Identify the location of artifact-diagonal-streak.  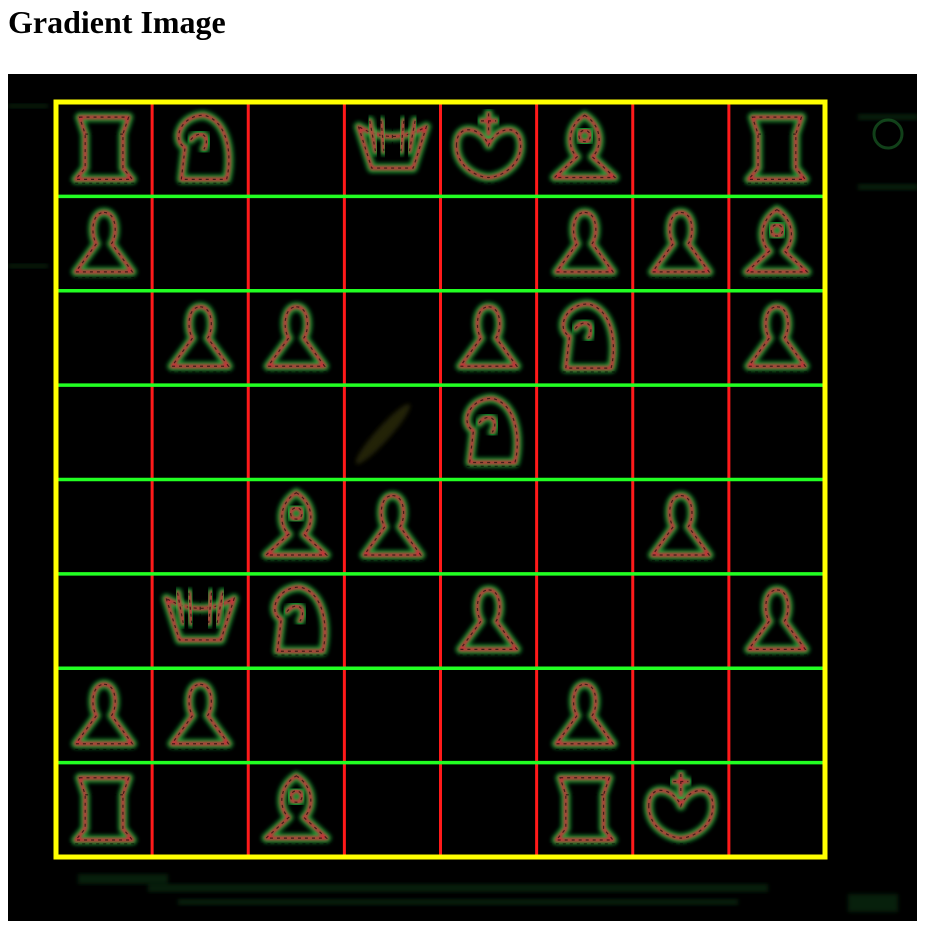
(383, 434).